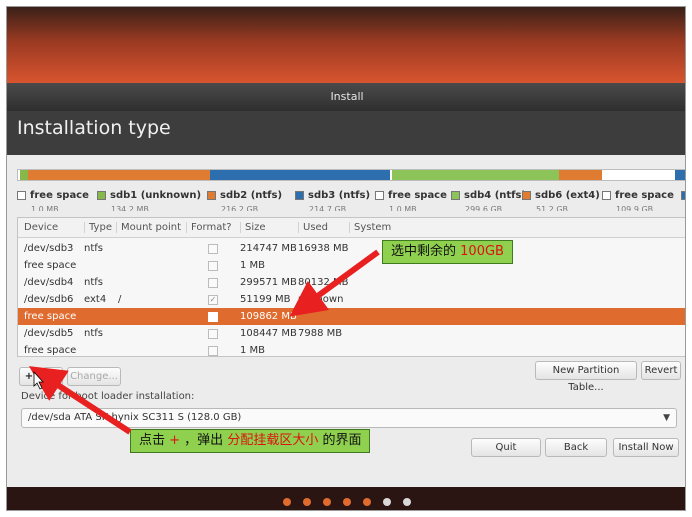  What do you see at coordinates (98, 227) in the screenshot?
I see `header-type: Type` at bounding box center [98, 227].